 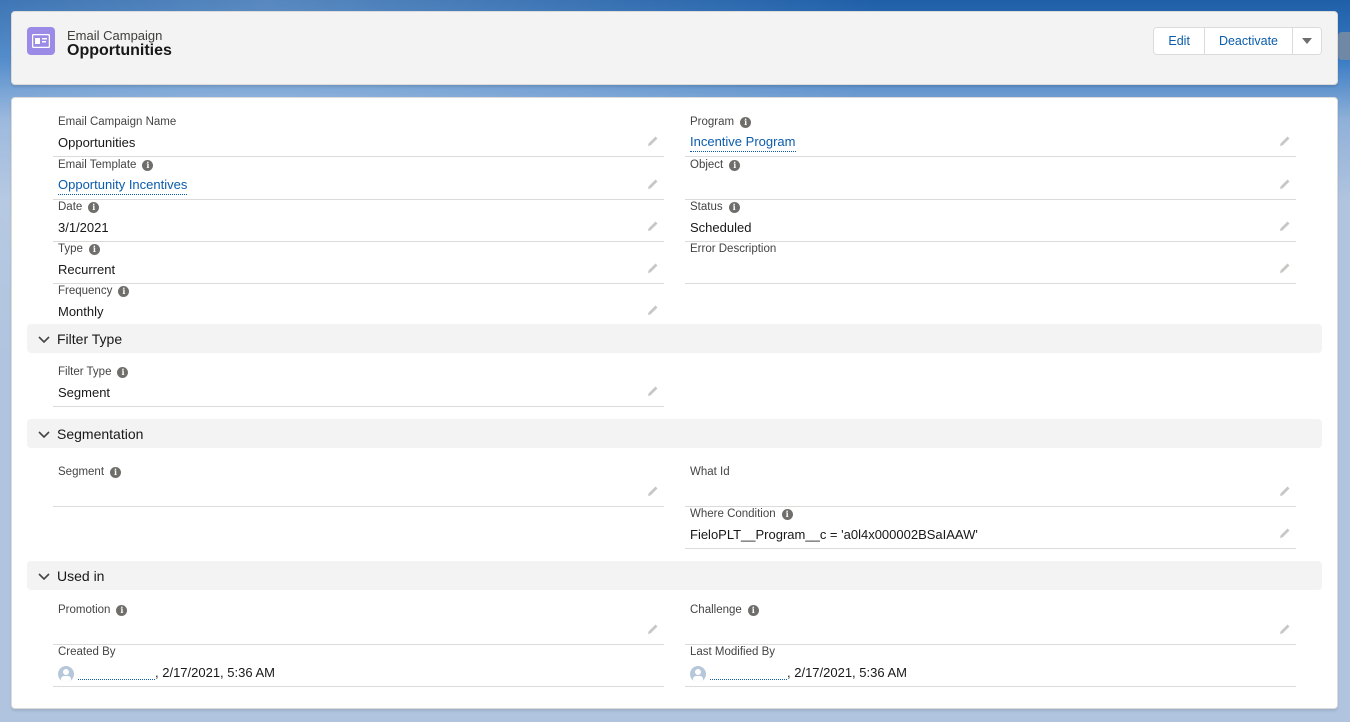 What do you see at coordinates (358, 136) in the screenshot?
I see `field-email-campaign-name: Email Campaign Name Opportunities` at bounding box center [358, 136].